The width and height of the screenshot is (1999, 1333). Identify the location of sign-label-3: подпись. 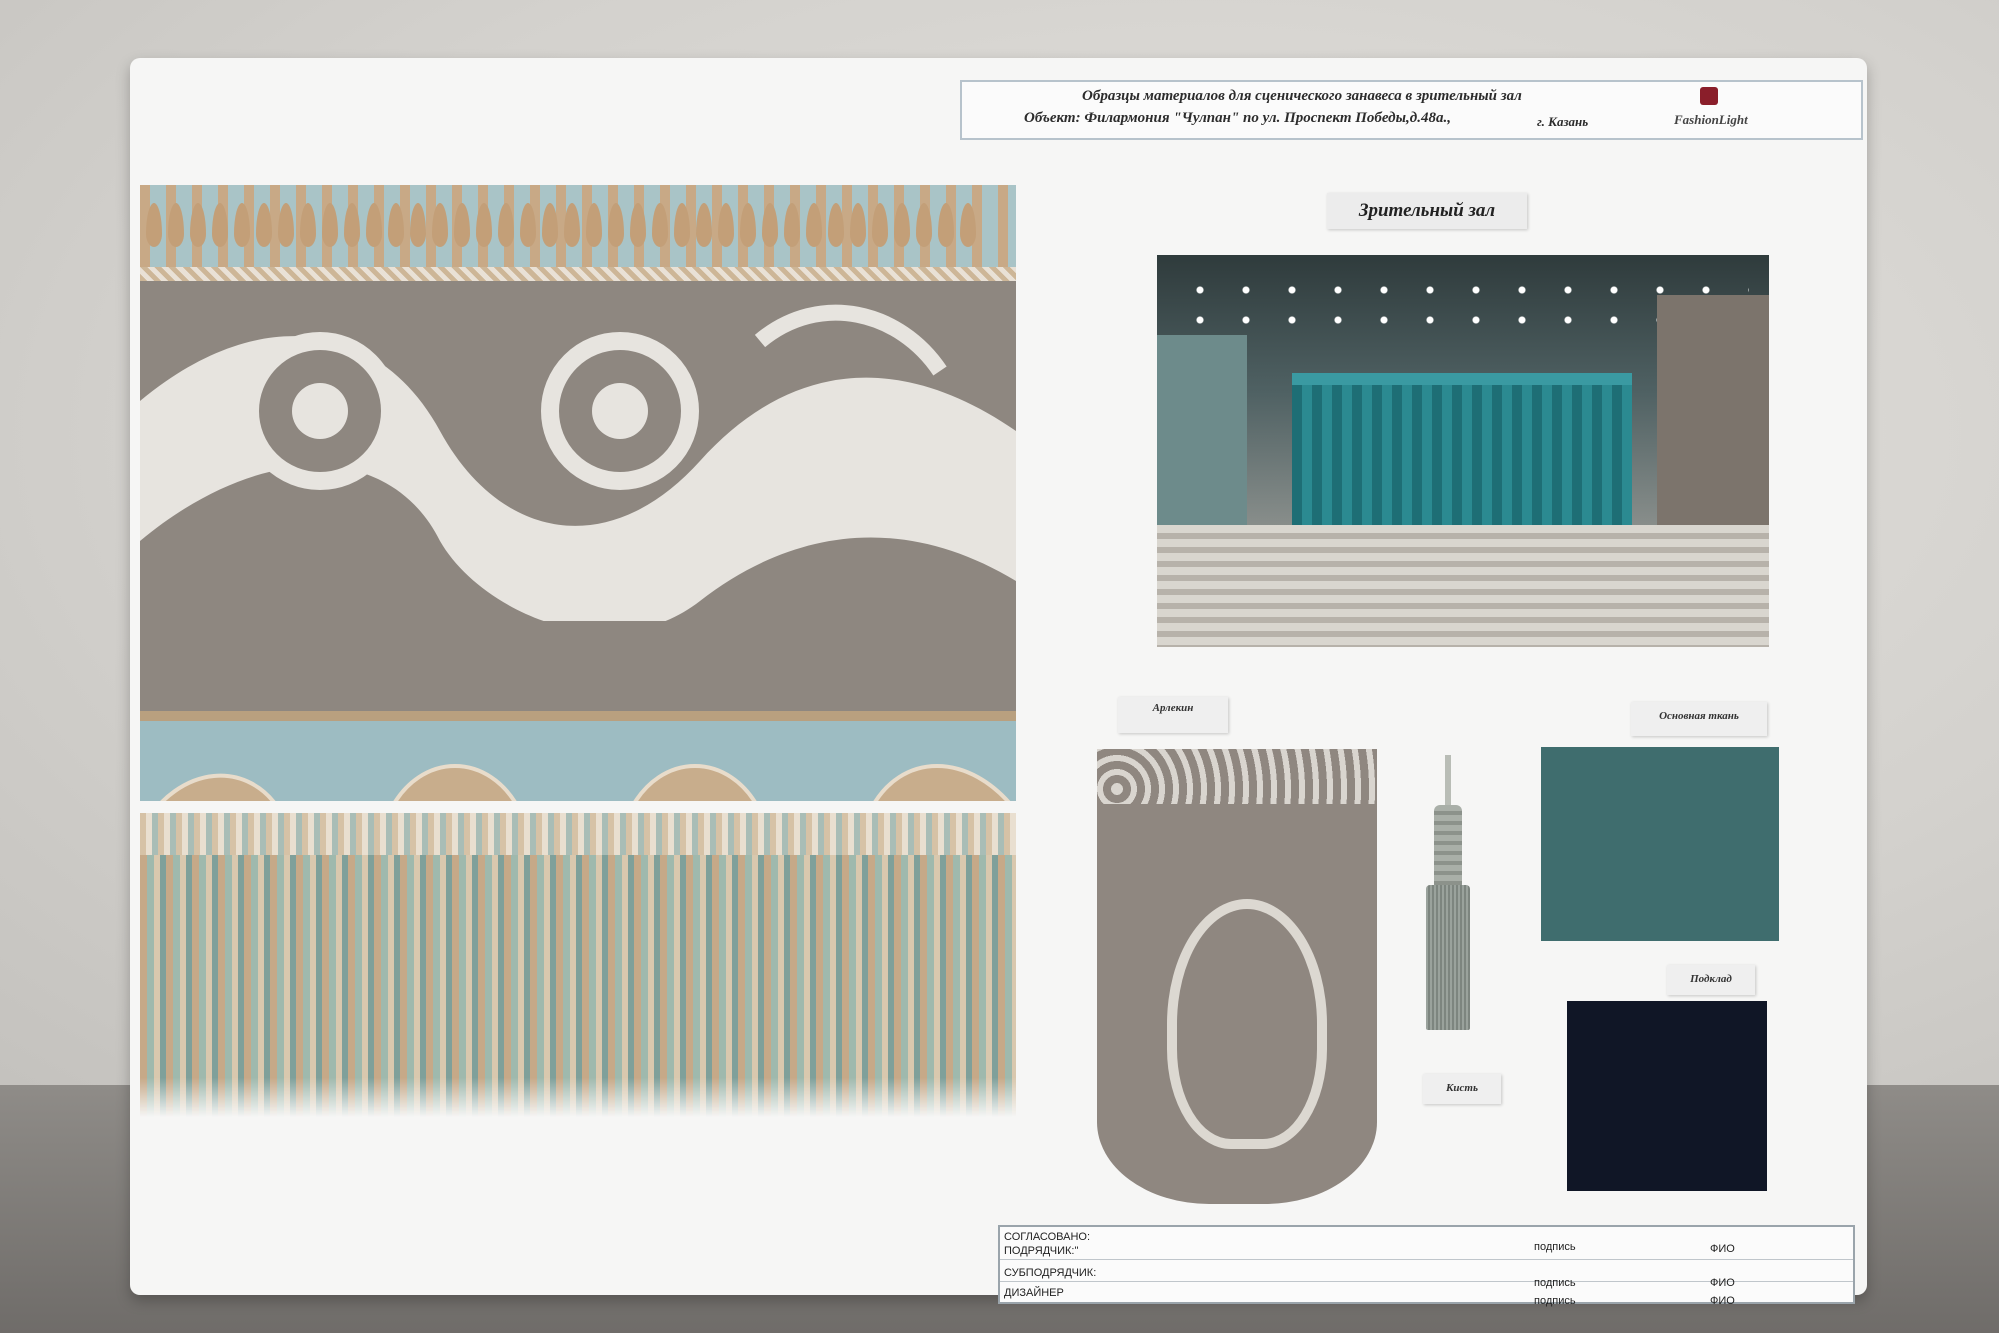
(1555, 1301).